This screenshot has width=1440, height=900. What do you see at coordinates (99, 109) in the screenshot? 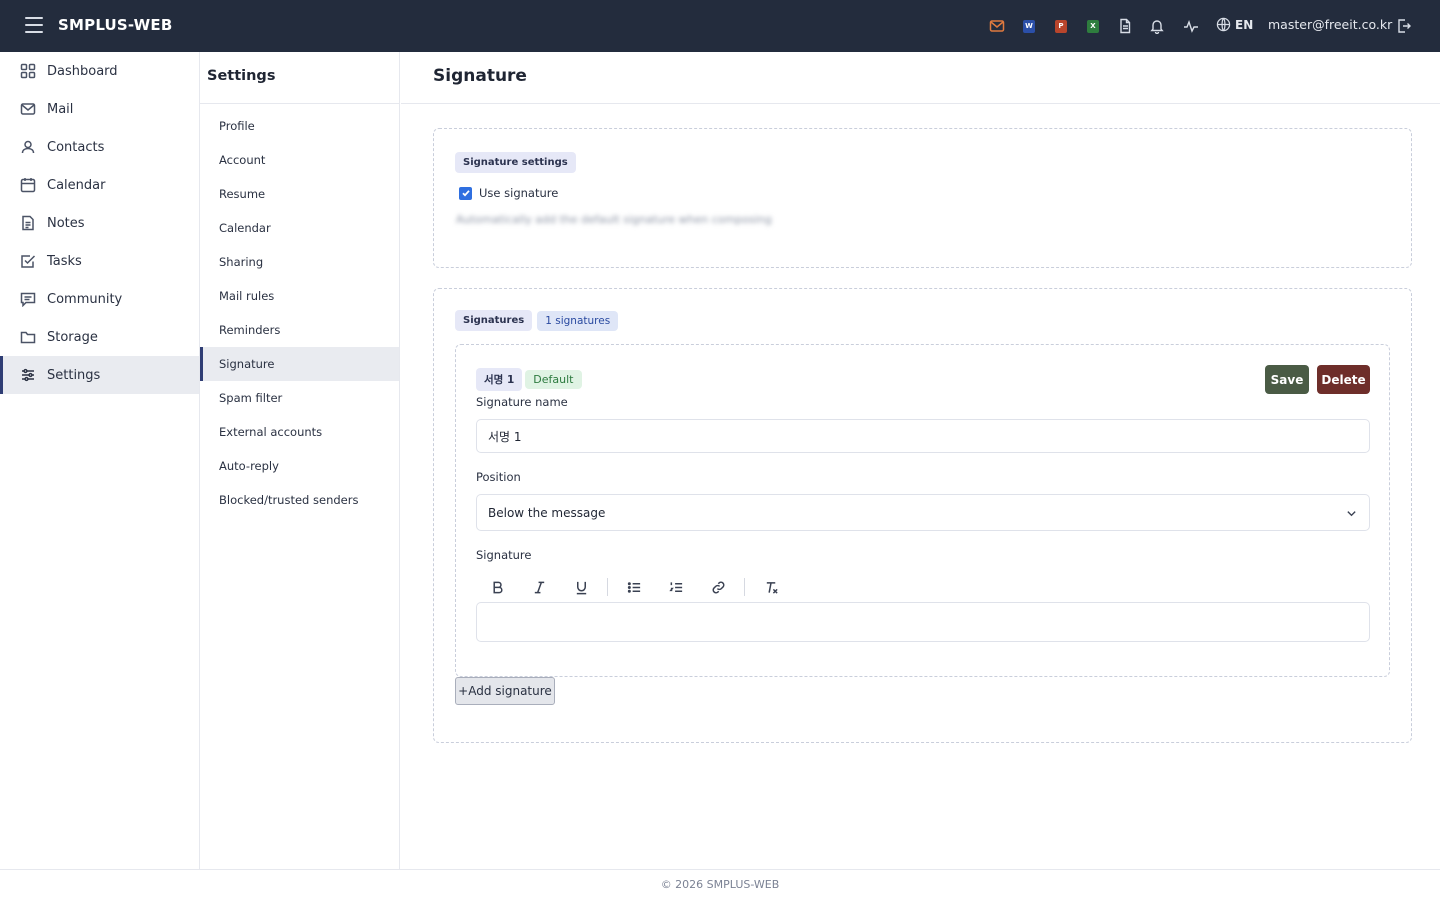
I see `nav-item-mail: Mail` at bounding box center [99, 109].